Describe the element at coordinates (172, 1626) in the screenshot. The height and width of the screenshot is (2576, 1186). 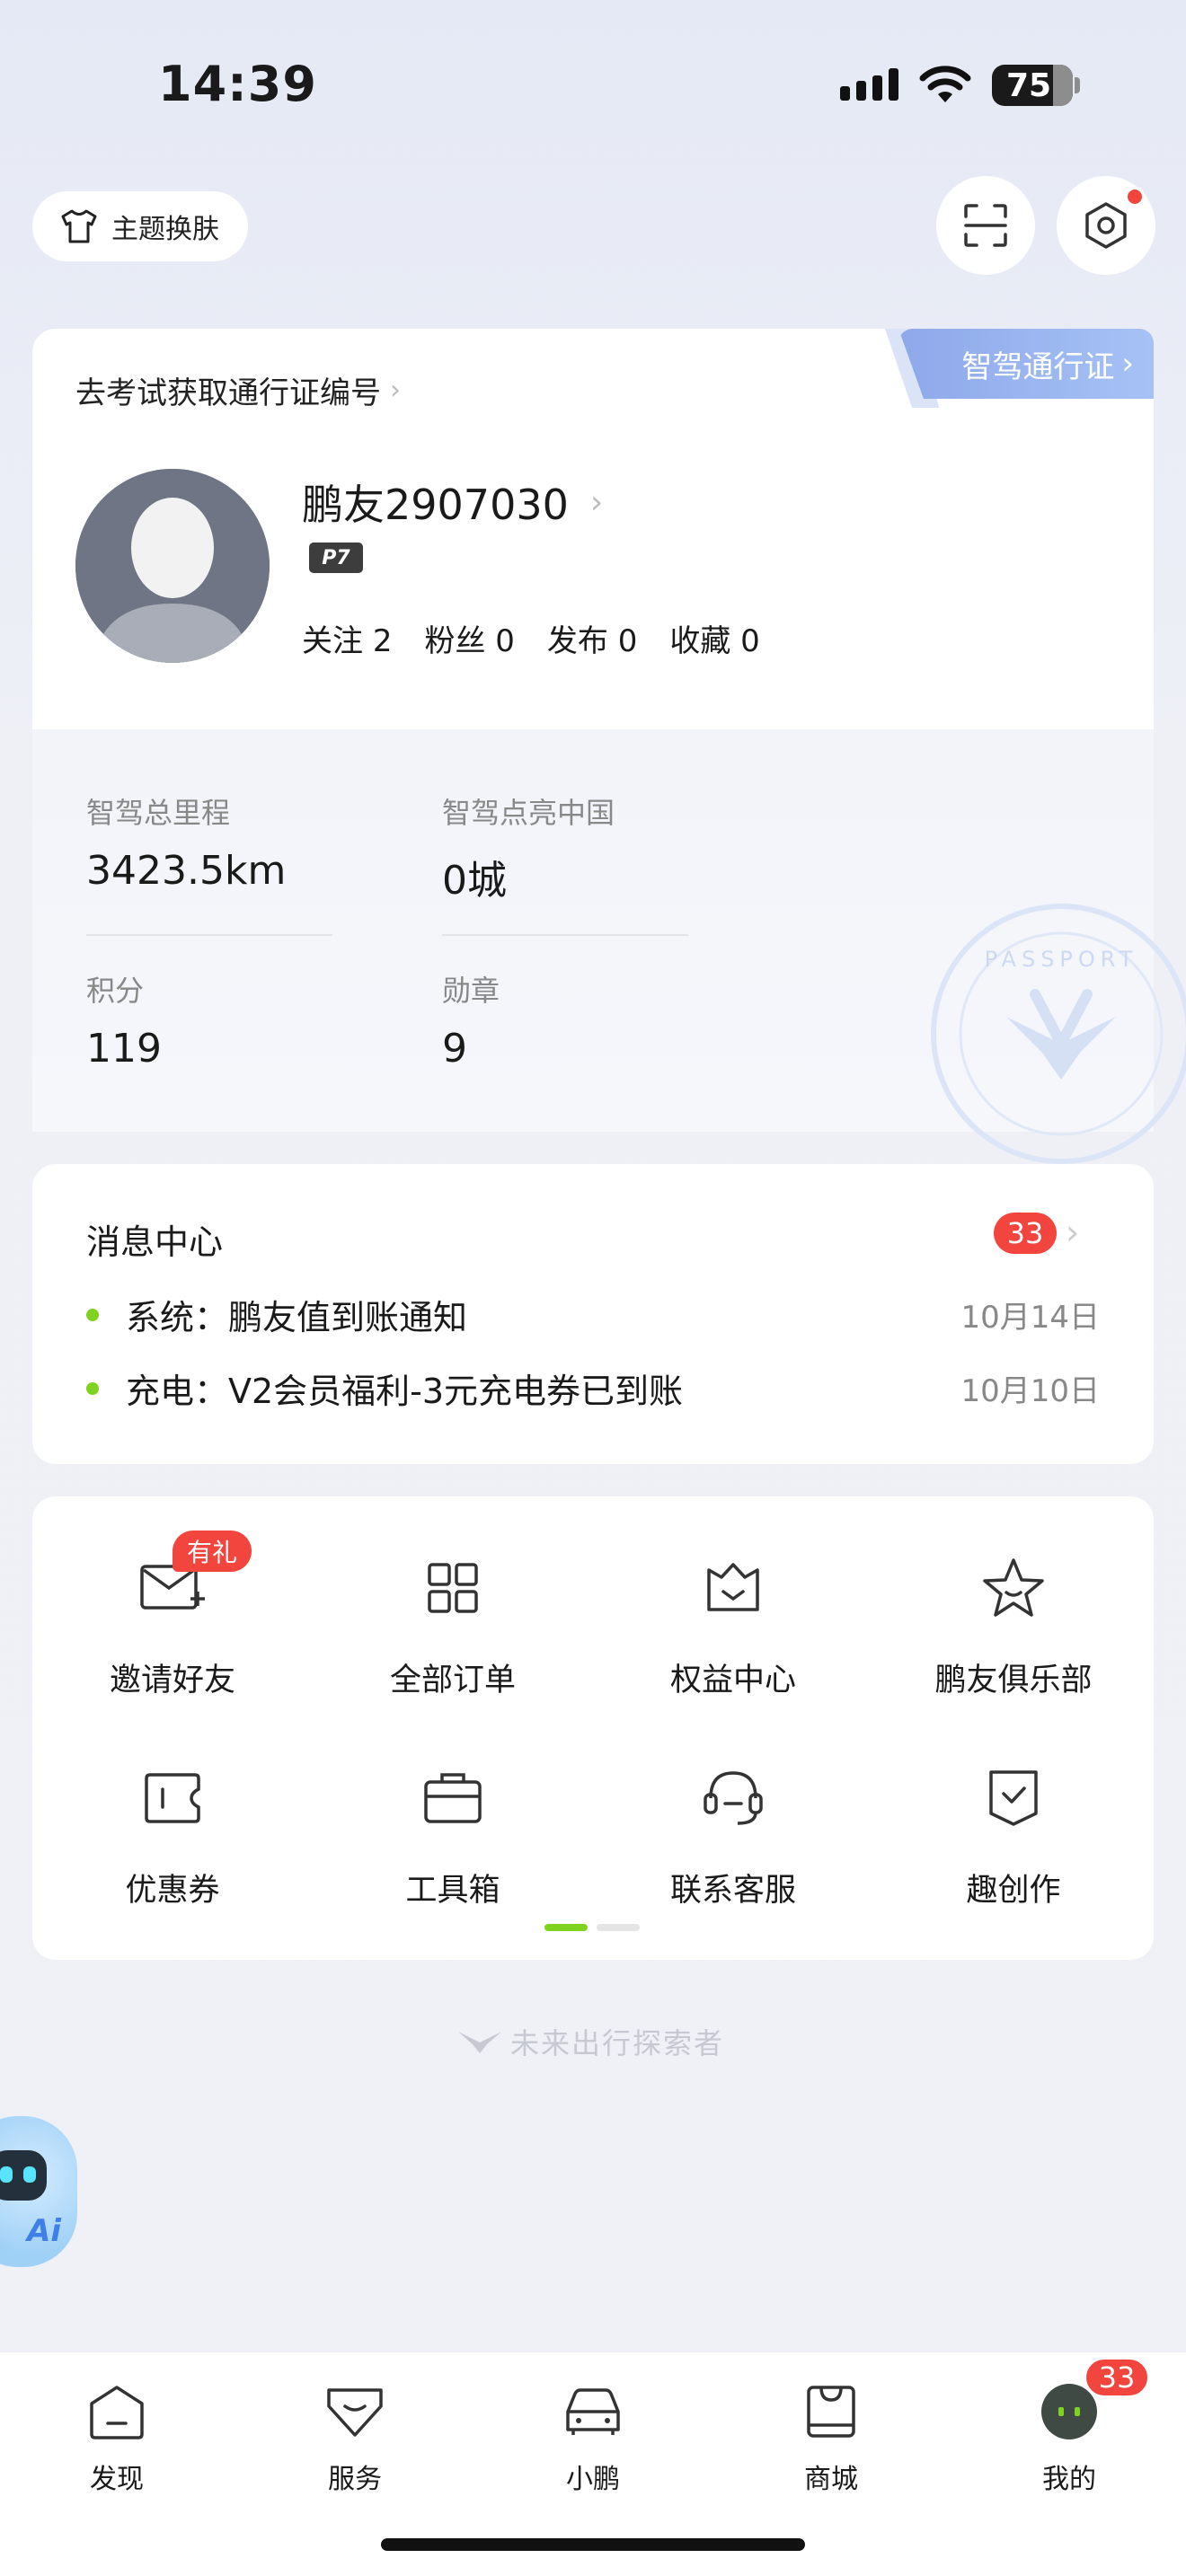
I see `menu-invite-friends: 邀请好友` at that location.